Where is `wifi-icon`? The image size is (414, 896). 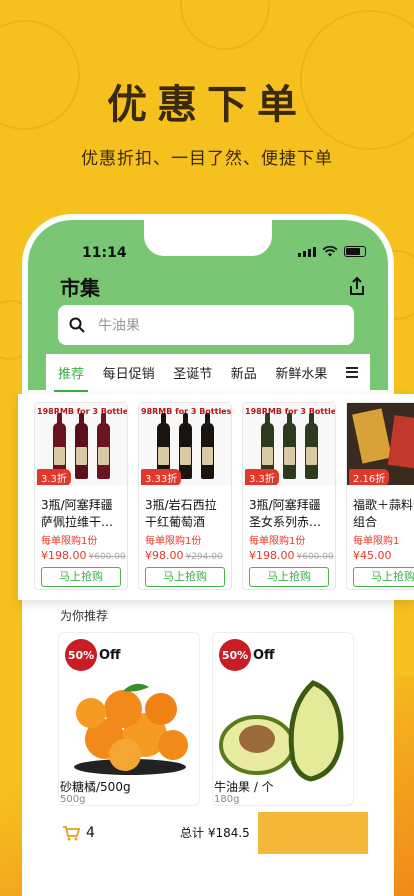 wifi-icon is located at coordinates (330, 251).